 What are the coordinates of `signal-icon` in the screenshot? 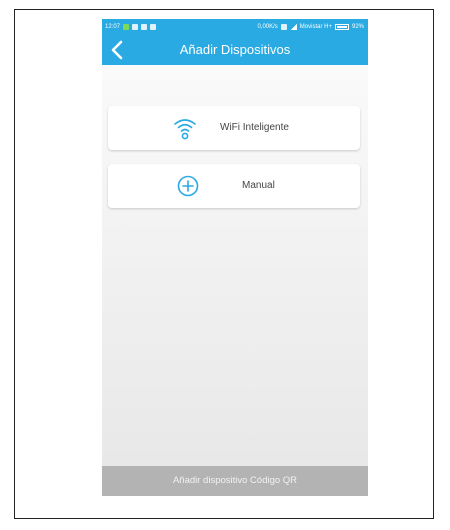 It's located at (293, 27).